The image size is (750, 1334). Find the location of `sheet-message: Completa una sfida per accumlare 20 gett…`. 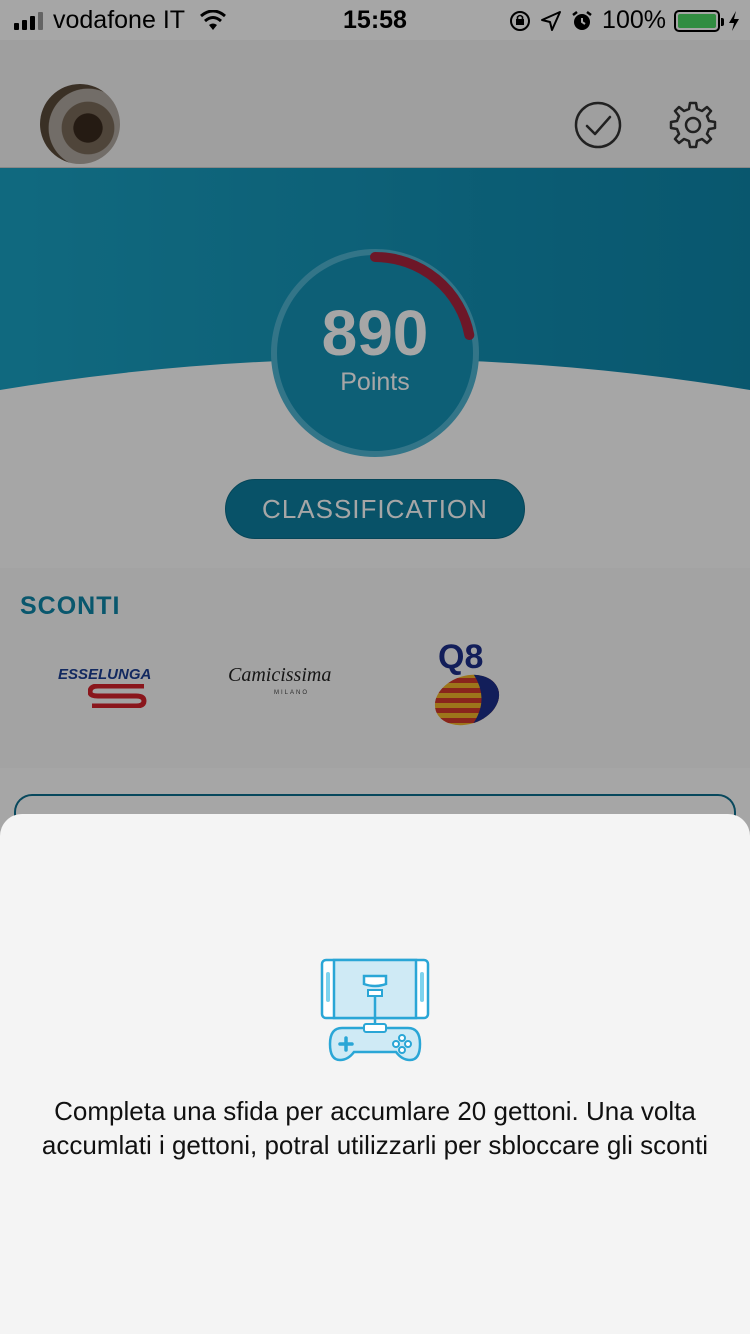

sheet-message: Completa una sfida per accumlare 20 gett… is located at coordinates (375, 1128).